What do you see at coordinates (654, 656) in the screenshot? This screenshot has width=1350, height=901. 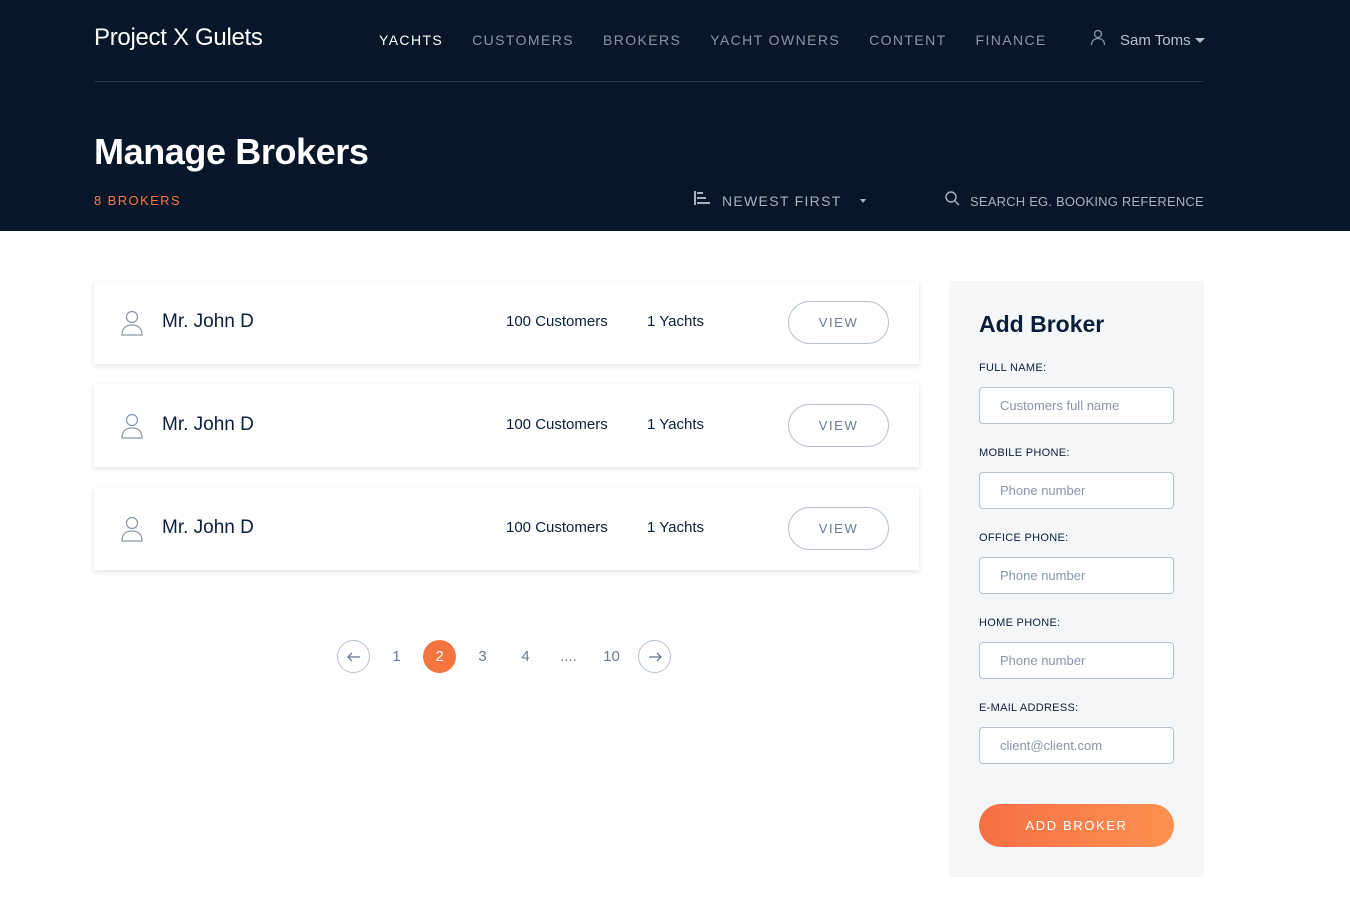 I see `next-page-arrow-icon` at bounding box center [654, 656].